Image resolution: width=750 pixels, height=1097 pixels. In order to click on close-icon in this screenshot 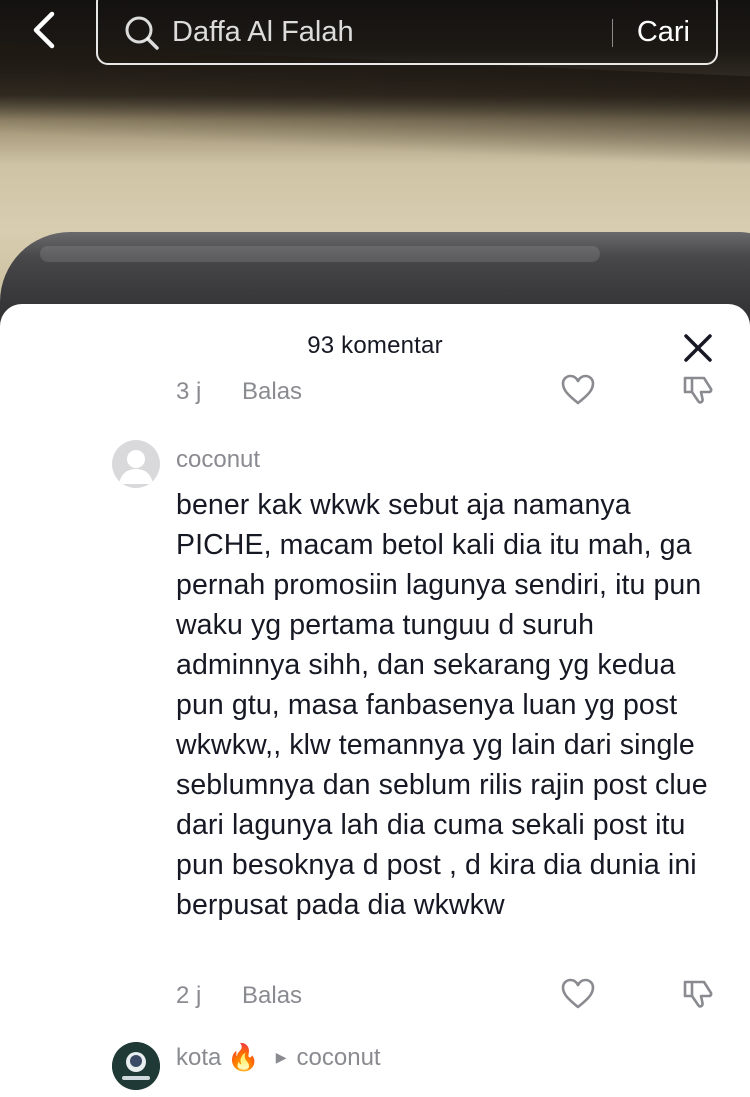, I will do `click(698, 348)`.